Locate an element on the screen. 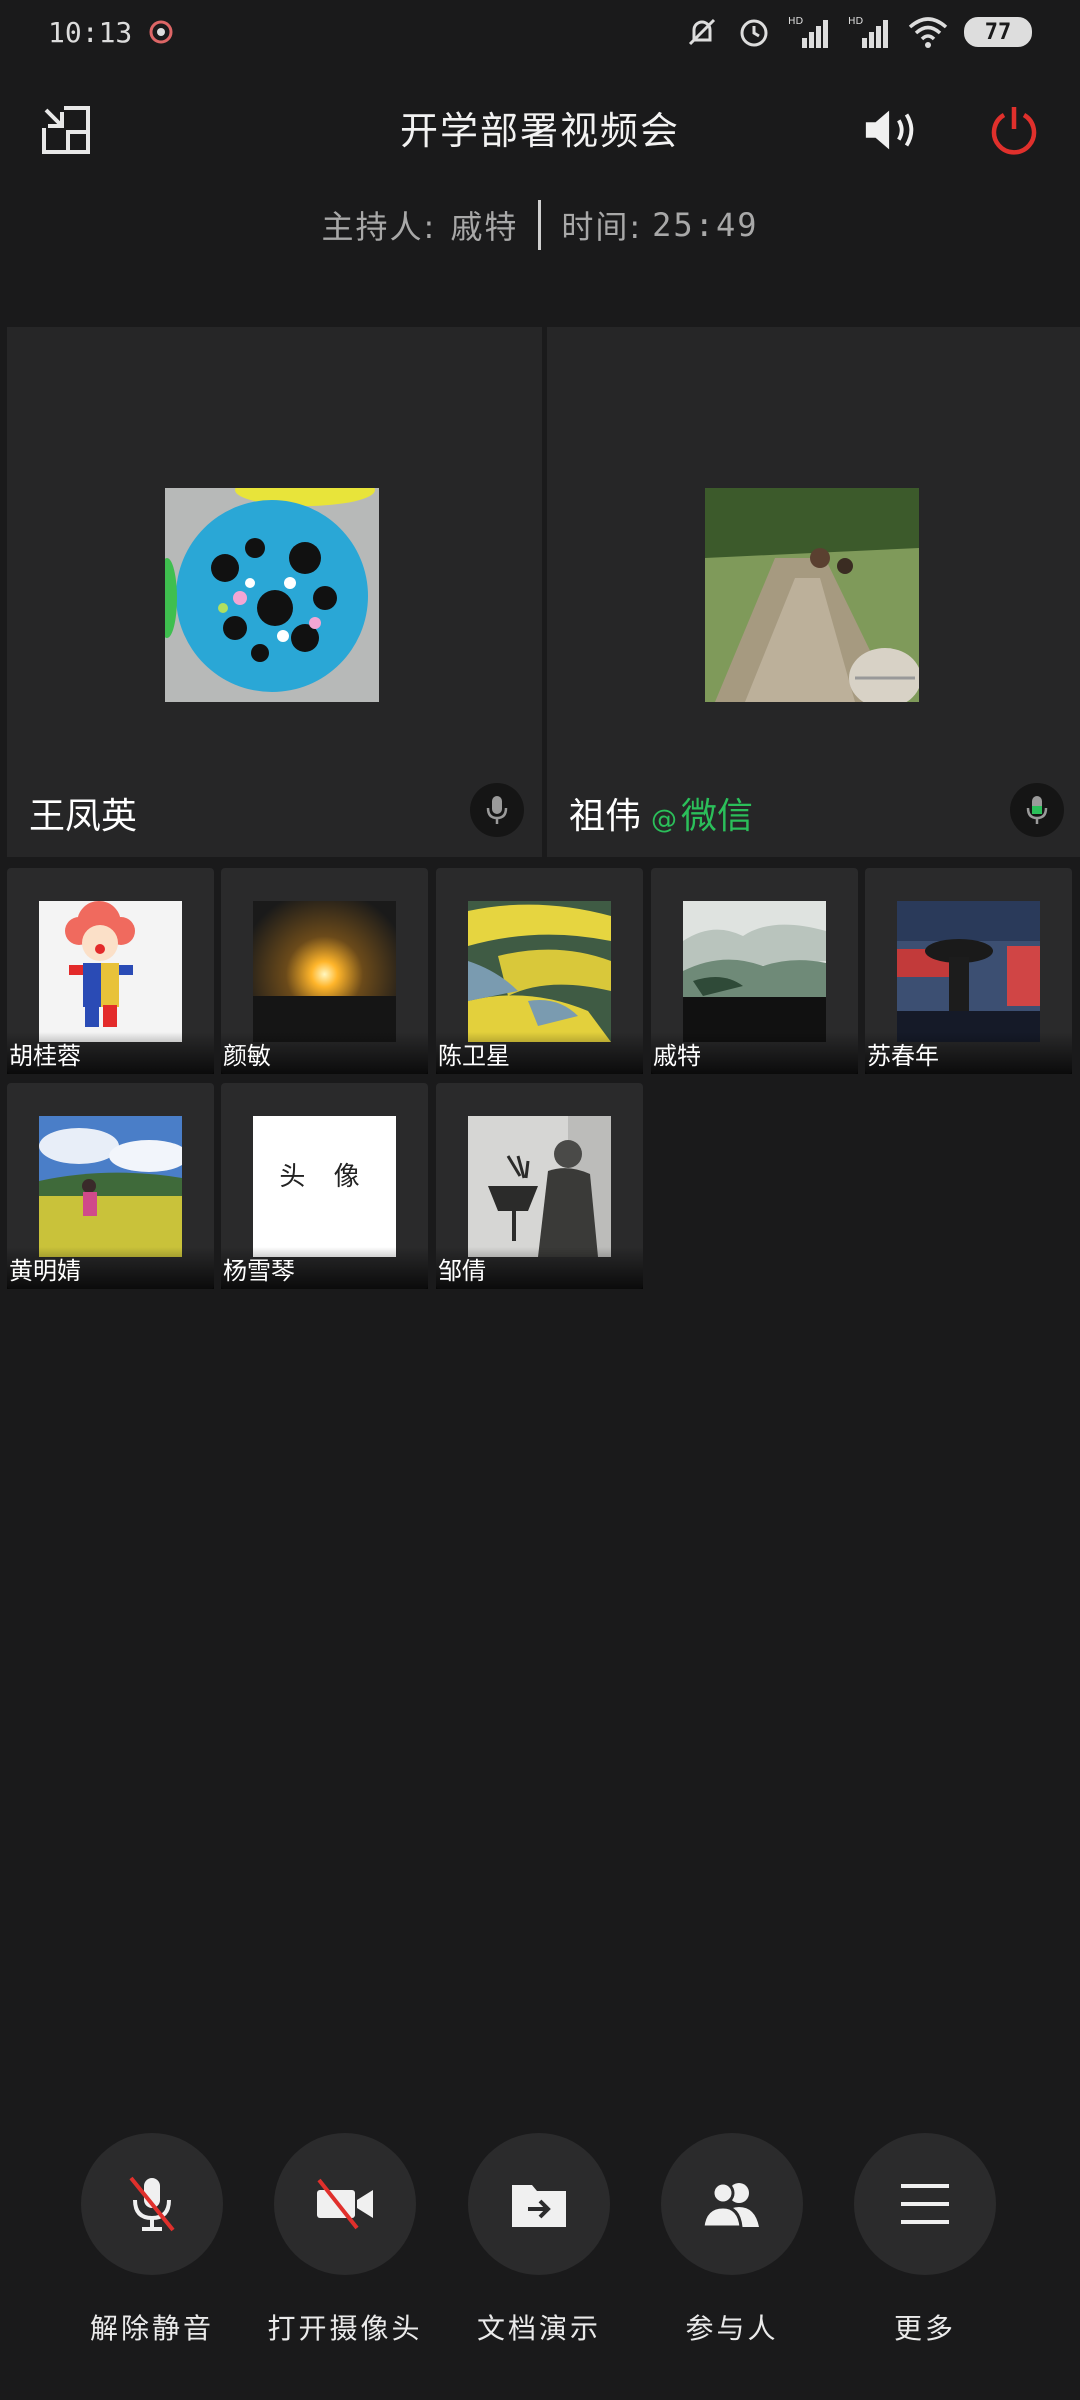 The image size is (1080, 2400). participant-tile: 头 像 杨雪琴 is located at coordinates (324, 1186).